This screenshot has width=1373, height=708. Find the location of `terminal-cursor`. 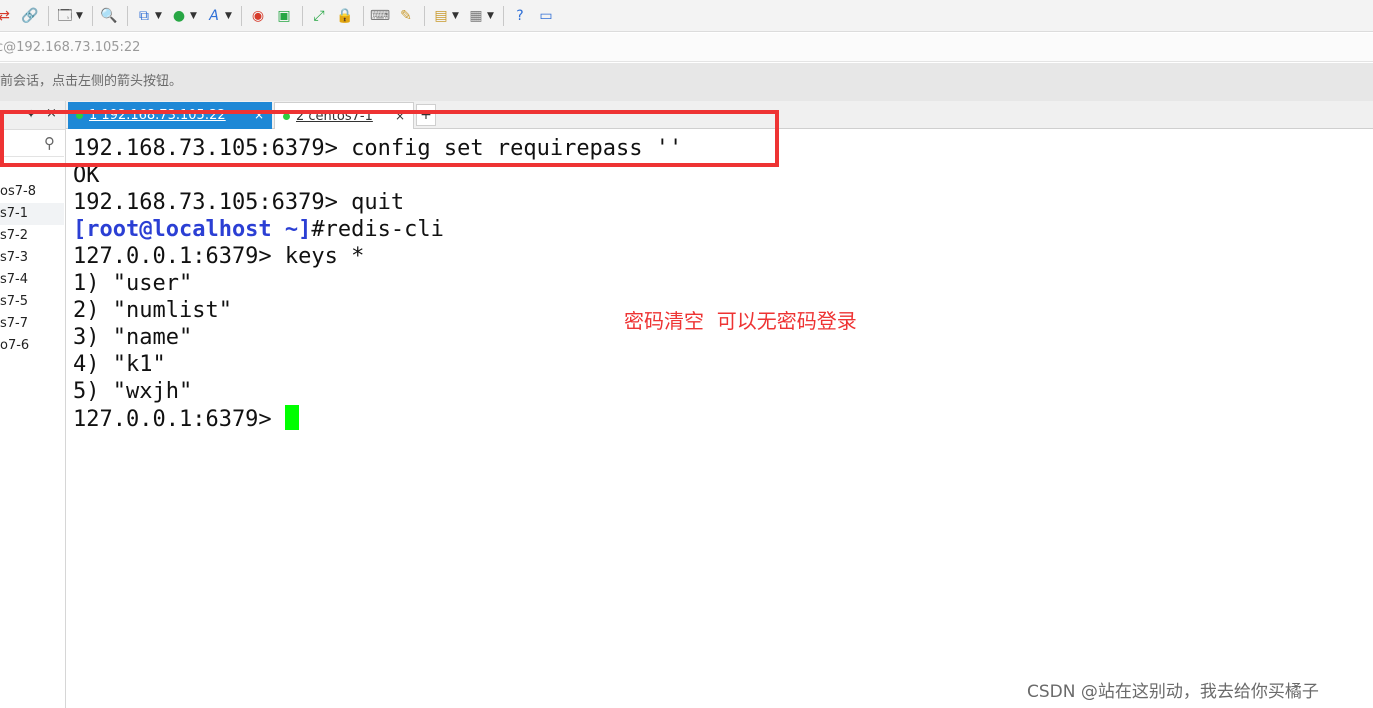

terminal-cursor is located at coordinates (291, 417).